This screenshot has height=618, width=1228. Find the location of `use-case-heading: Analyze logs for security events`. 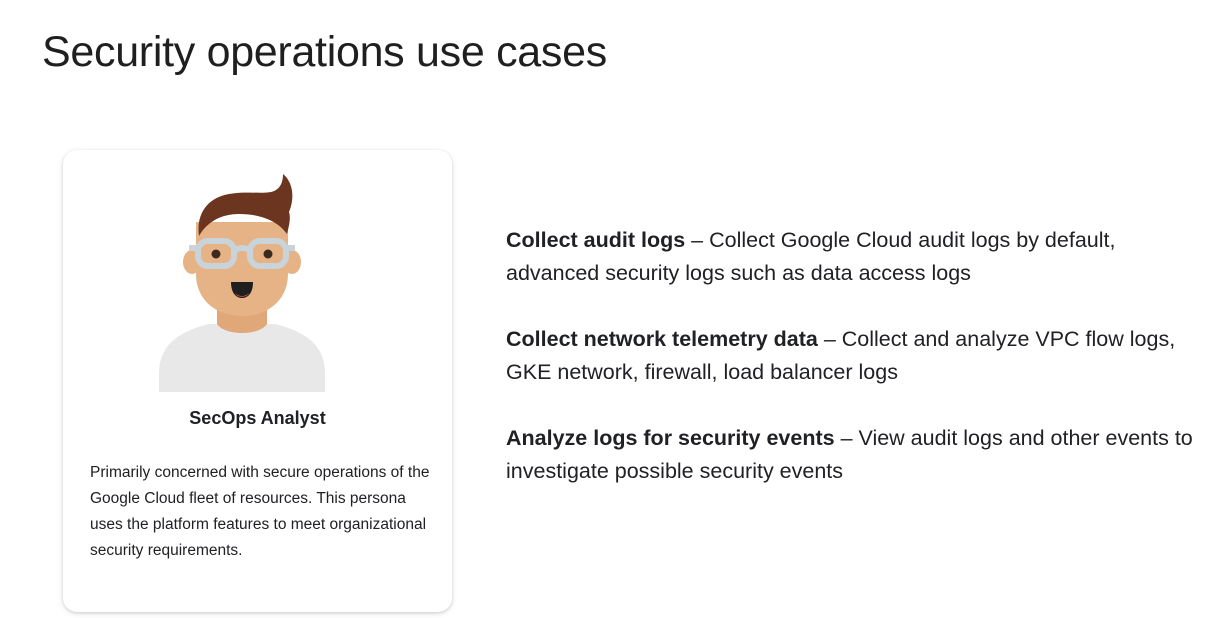

use-case-heading: Analyze logs for security events is located at coordinates (670, 438).